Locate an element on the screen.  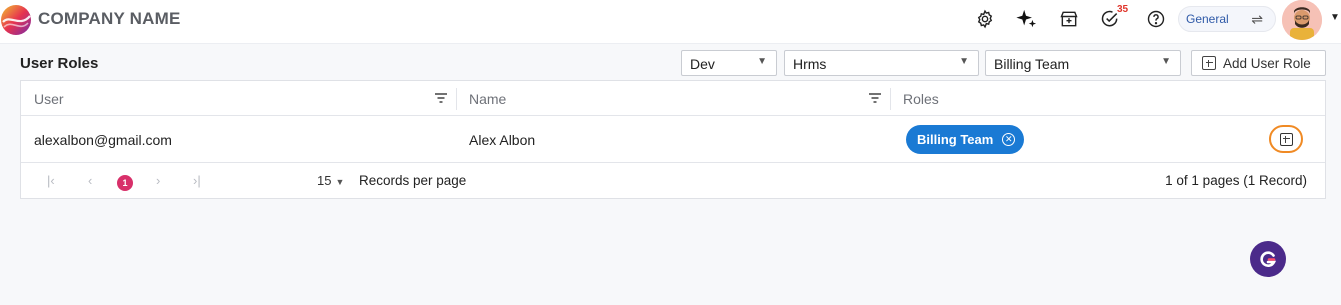
workspace-label: General is located at coordinates (1207, 19).